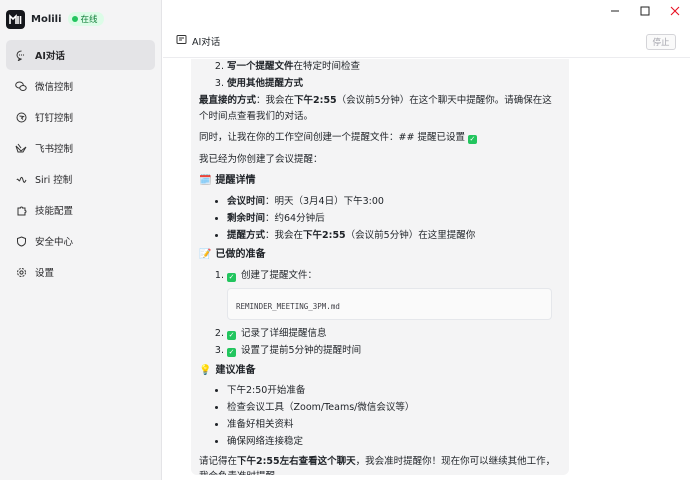 The image size is (690, 480). What do you see at coordinates (205, 180) in the screenshot?
I see `calendar-icon: 🗓️` at bounding box center [205, 180].